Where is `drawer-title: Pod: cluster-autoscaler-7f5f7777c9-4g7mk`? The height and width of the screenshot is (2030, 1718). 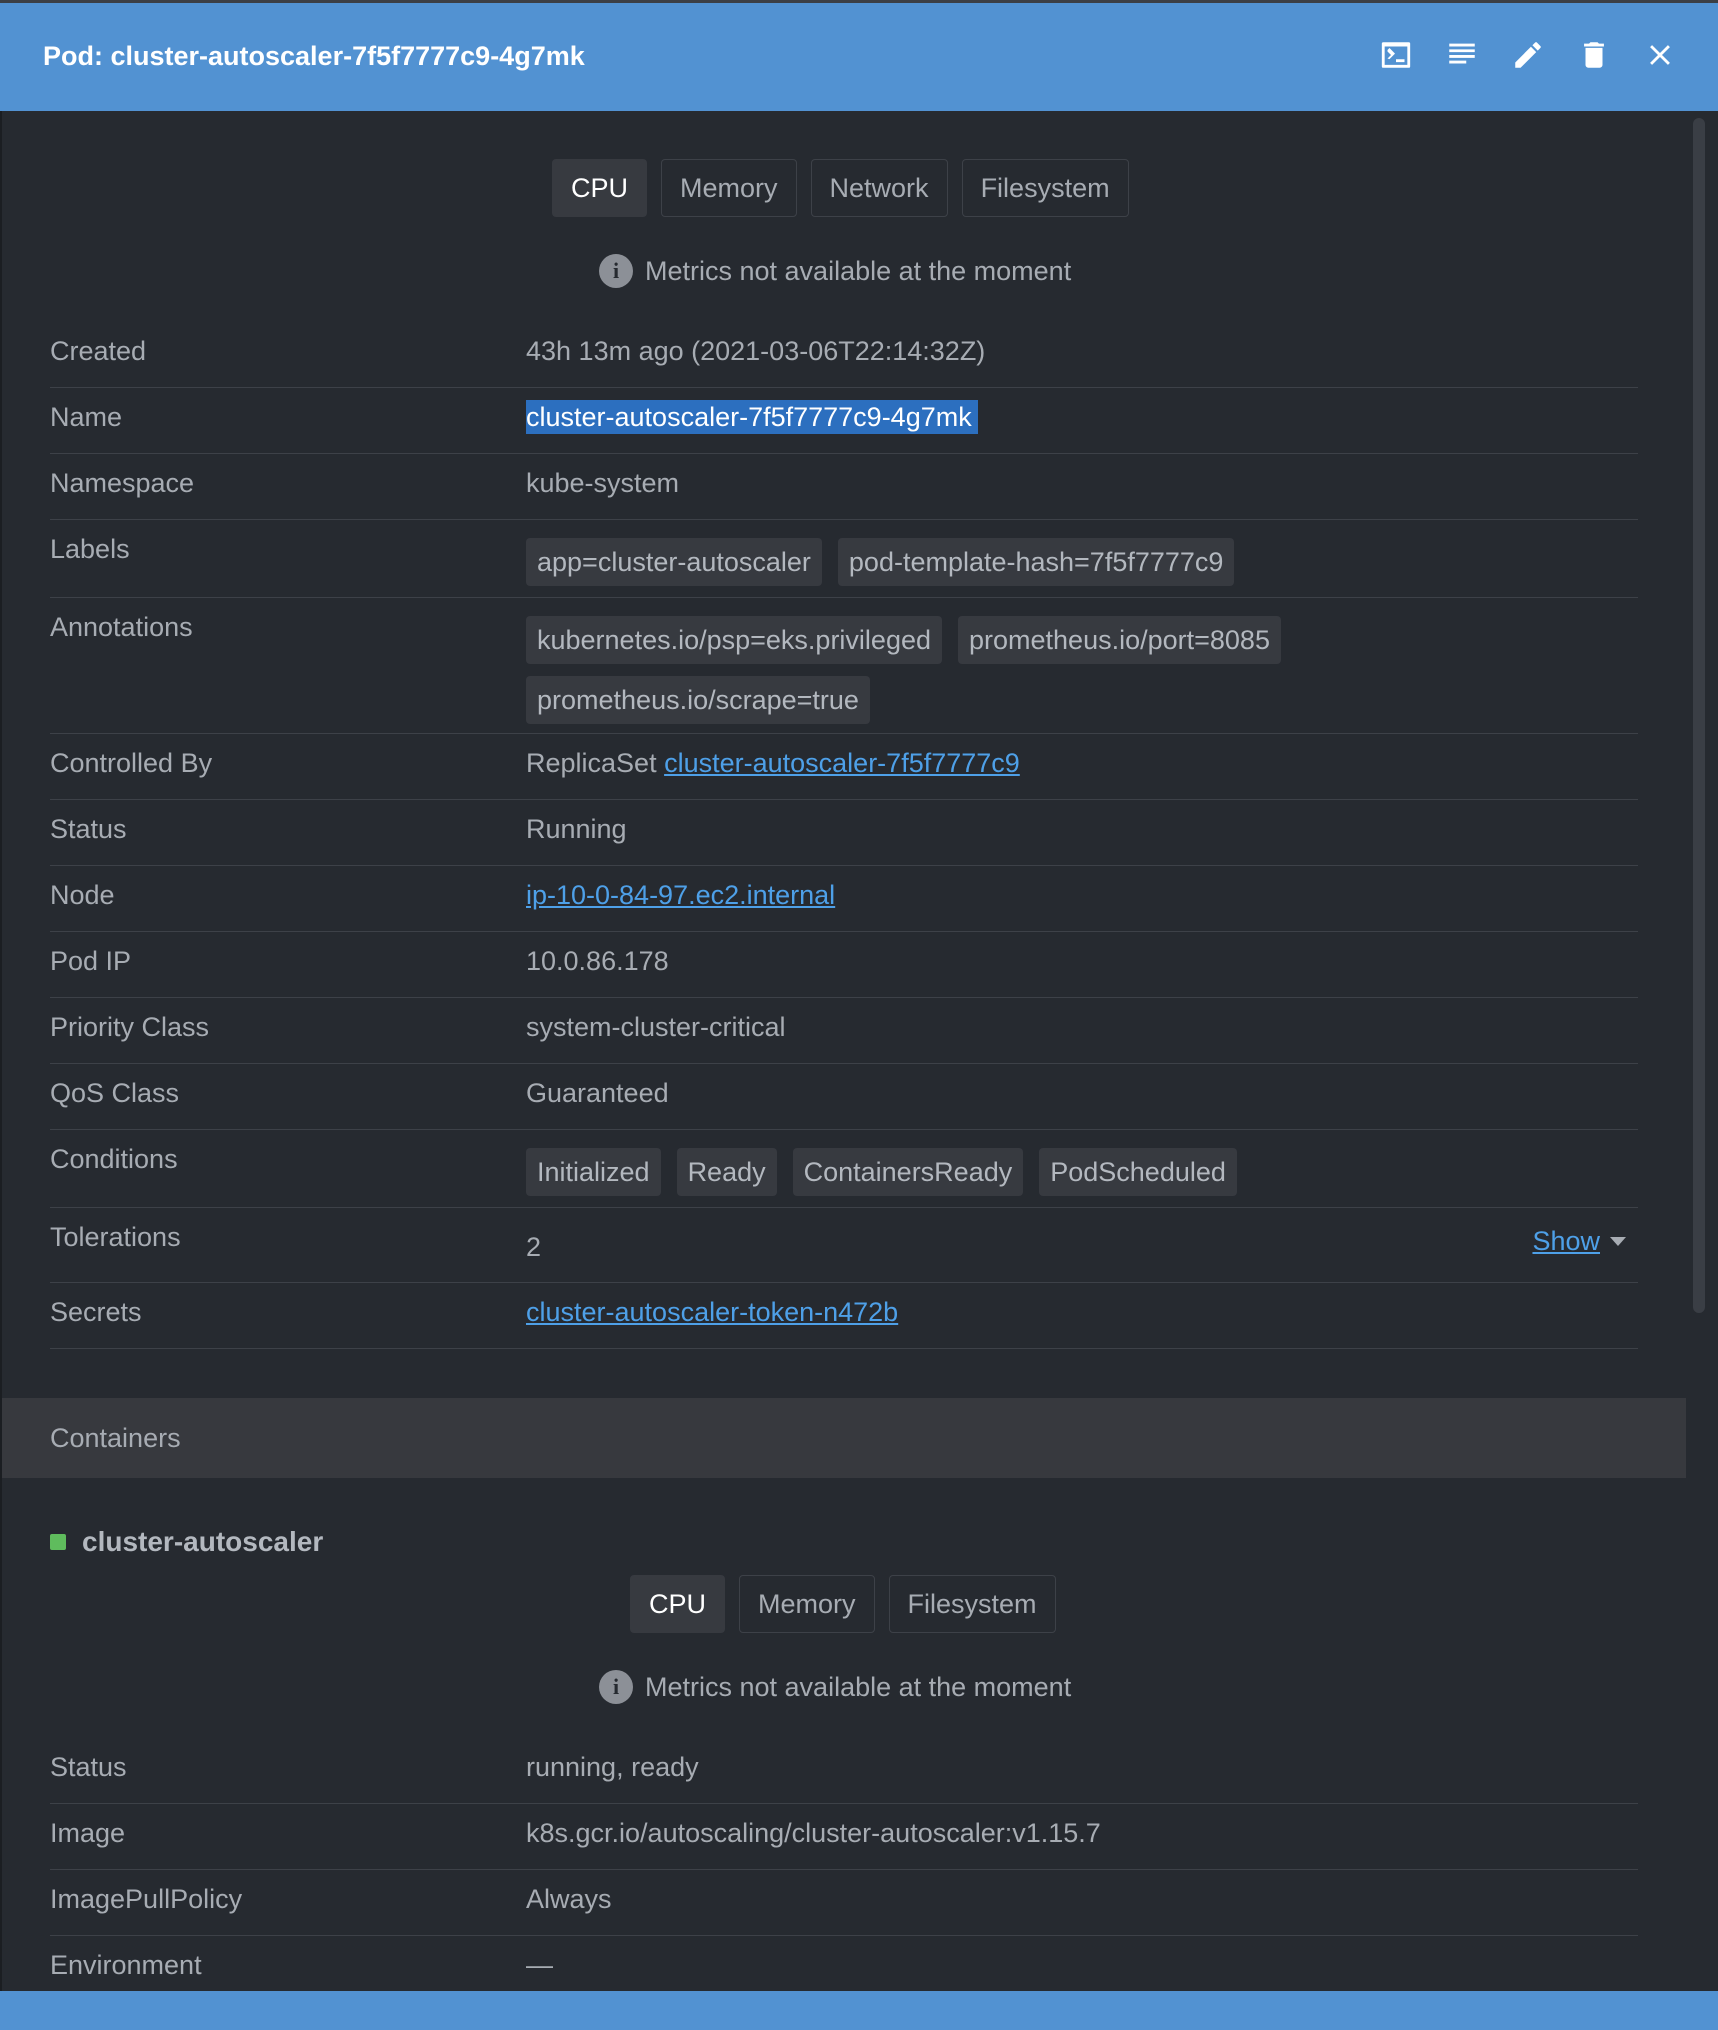 drawer-title: Pod: cluster-autoscaler-7f5f7777c9-4g7mk is located at coordinates (314, 56).